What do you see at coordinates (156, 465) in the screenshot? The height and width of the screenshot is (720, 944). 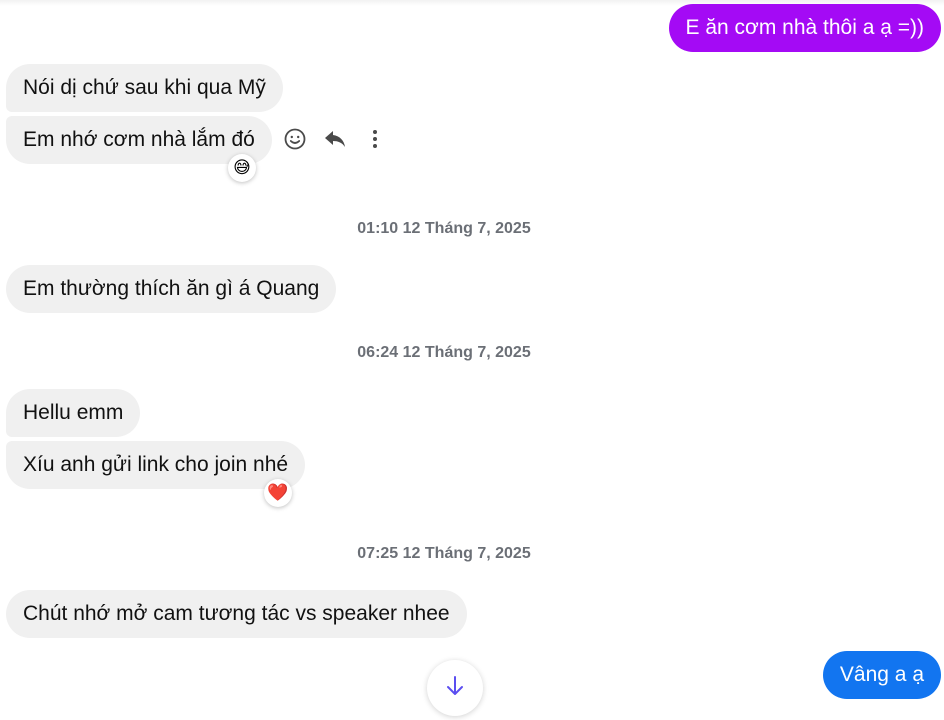 I see `message-bubble-incoming: Xíu anh gửi link cho join nhé` at bounding box center [156, 465].